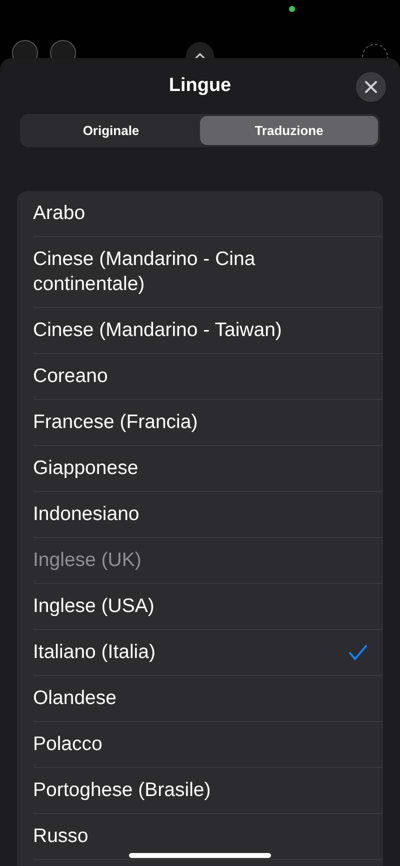 The image size is (400, 866). Describe the element at coordinates (200, 468) in the screenshot. I see `language-item: Giapponese` at that location.